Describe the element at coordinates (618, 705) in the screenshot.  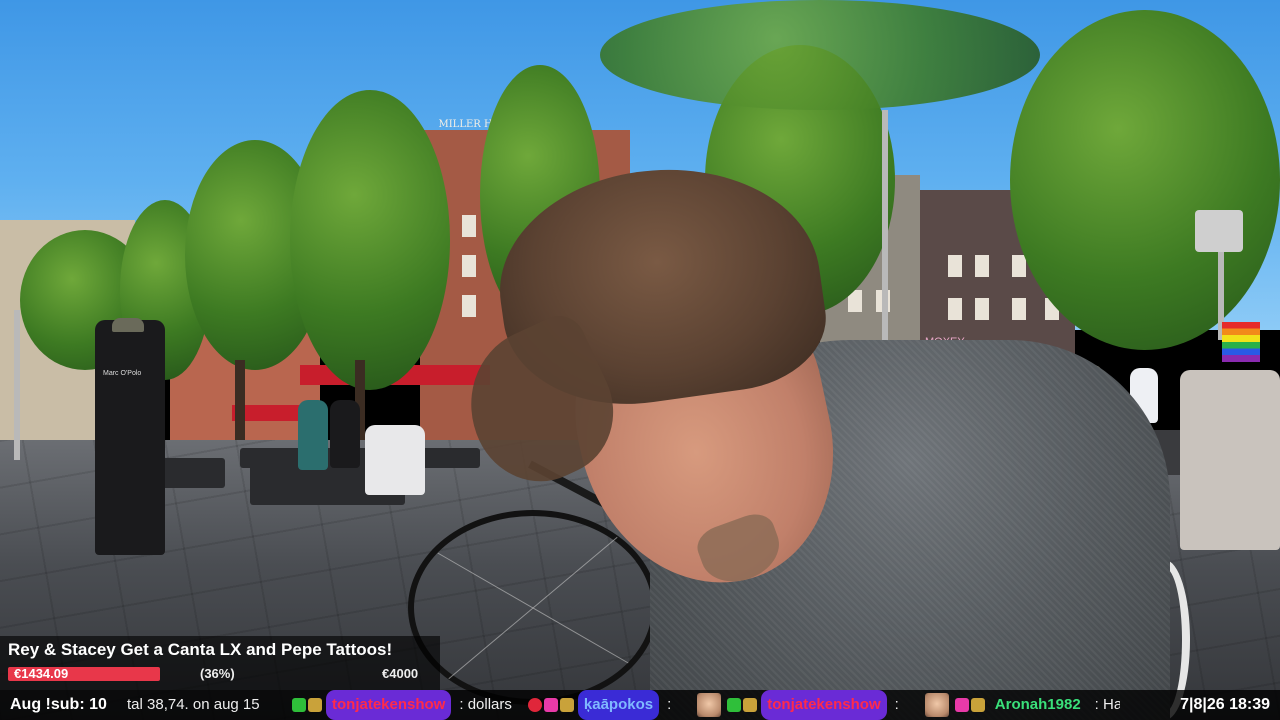
I see `chat-username: ķaāpokos` at that location.